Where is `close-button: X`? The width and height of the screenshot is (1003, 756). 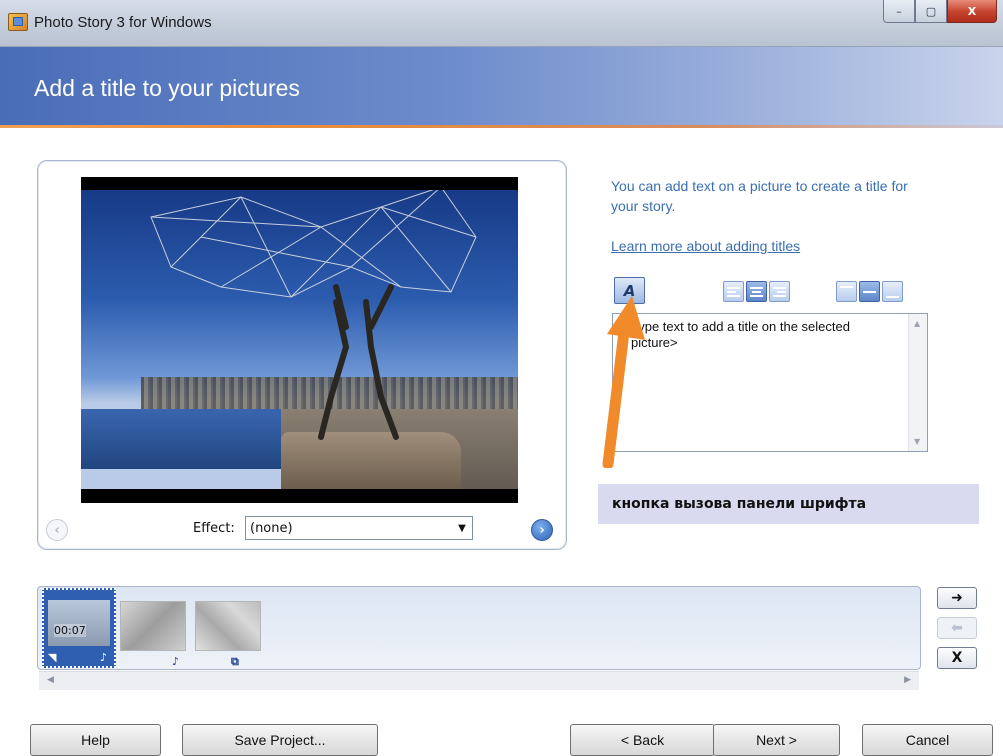 close-button: X is located at coordinates (972, 11).